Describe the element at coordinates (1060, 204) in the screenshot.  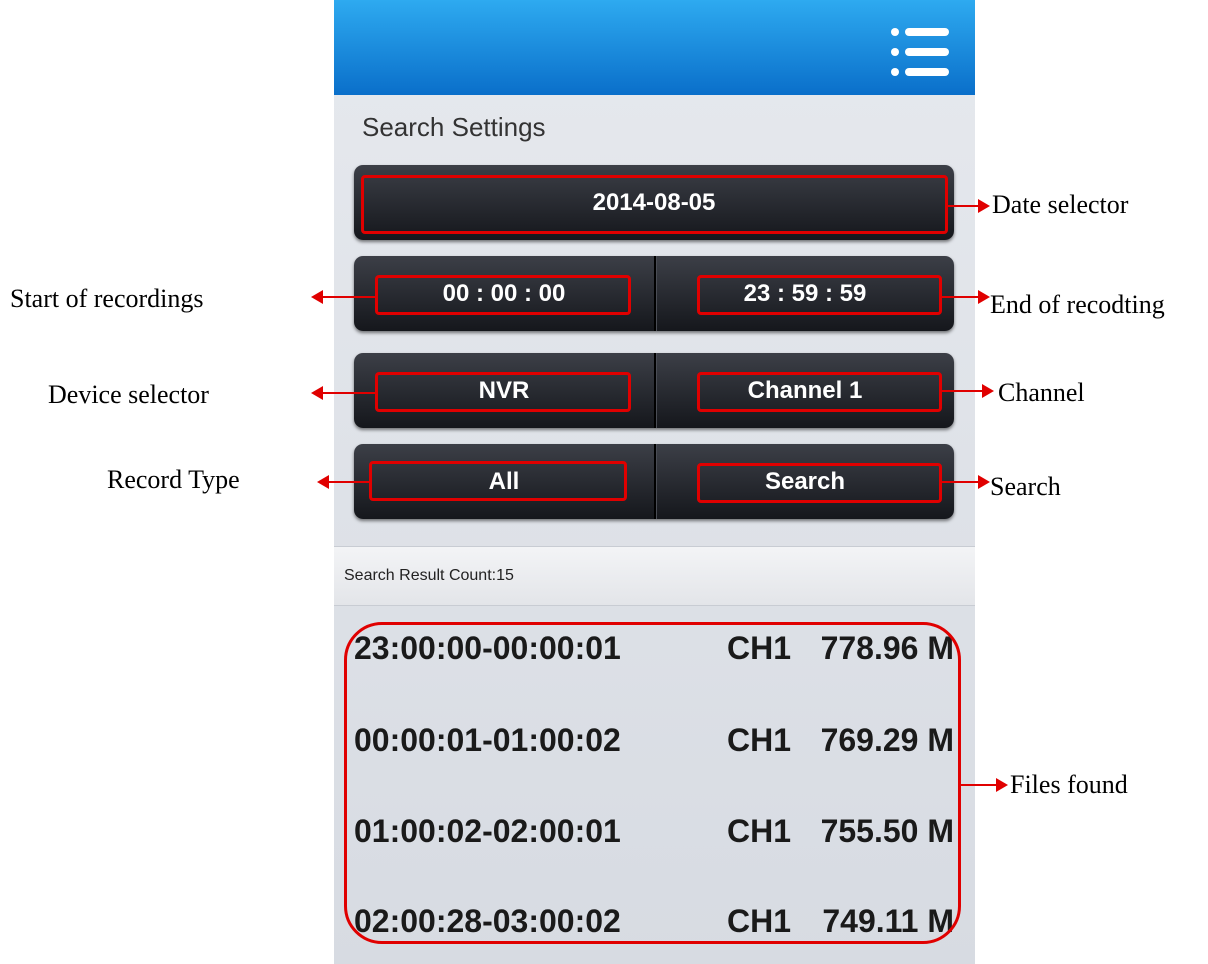
I see `date-selector-annotation: Date selector` at that location.